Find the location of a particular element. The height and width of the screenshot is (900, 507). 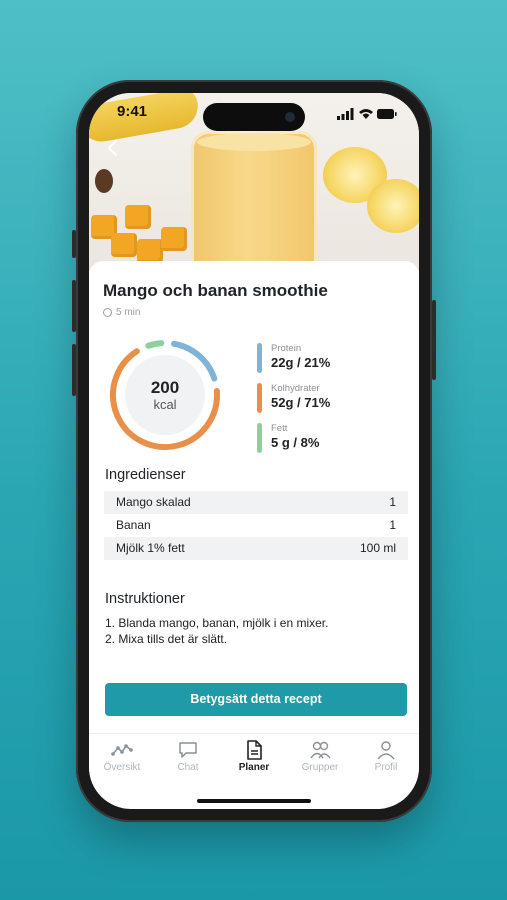

ingredient-row: Mango skalad 1 is located at coordinates (256, 502).